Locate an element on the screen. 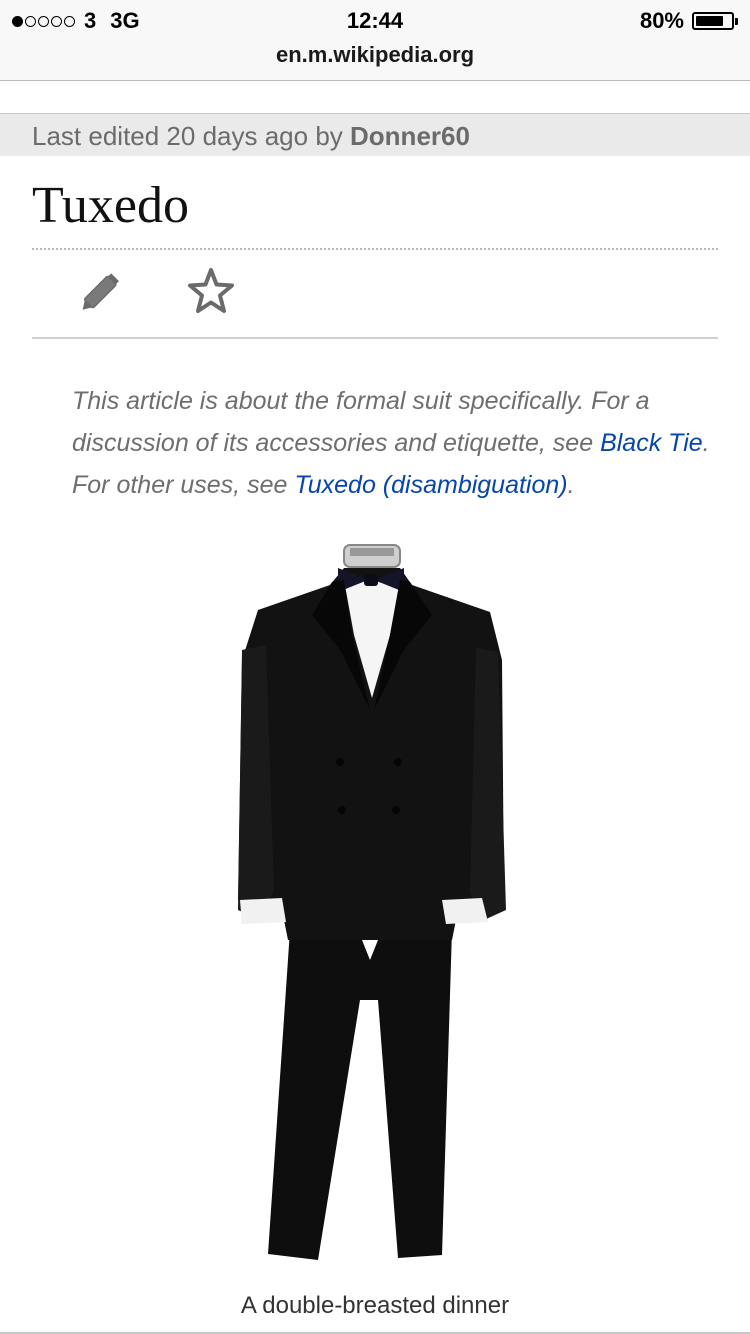 This screenshot has height=1334, width=750. hatnote-text: . is located at coordinates (571, 485).